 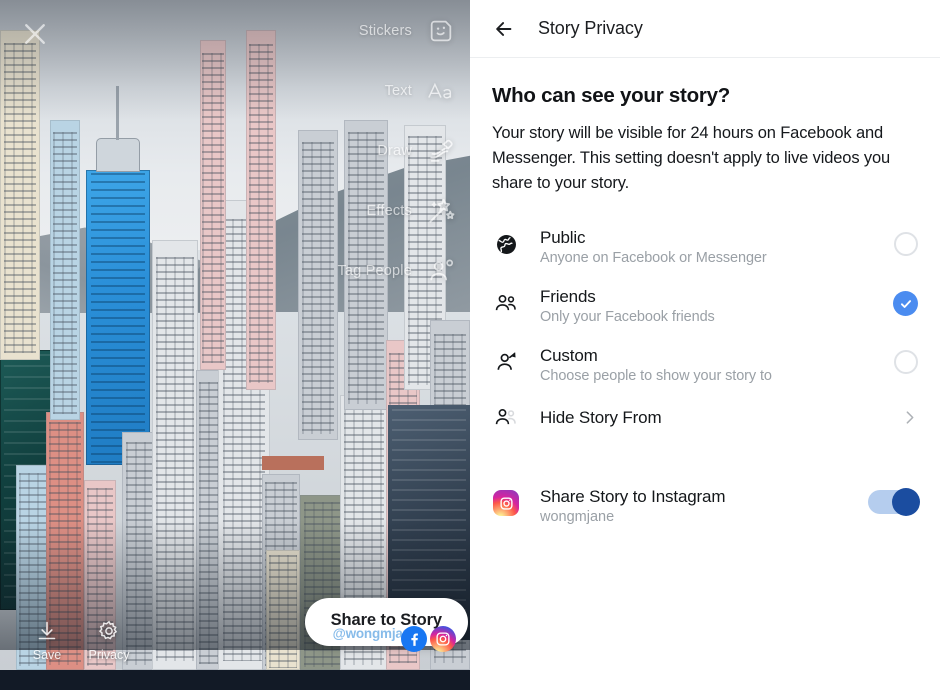 I want to click on facebook-icon, so click(x=414, y=639).